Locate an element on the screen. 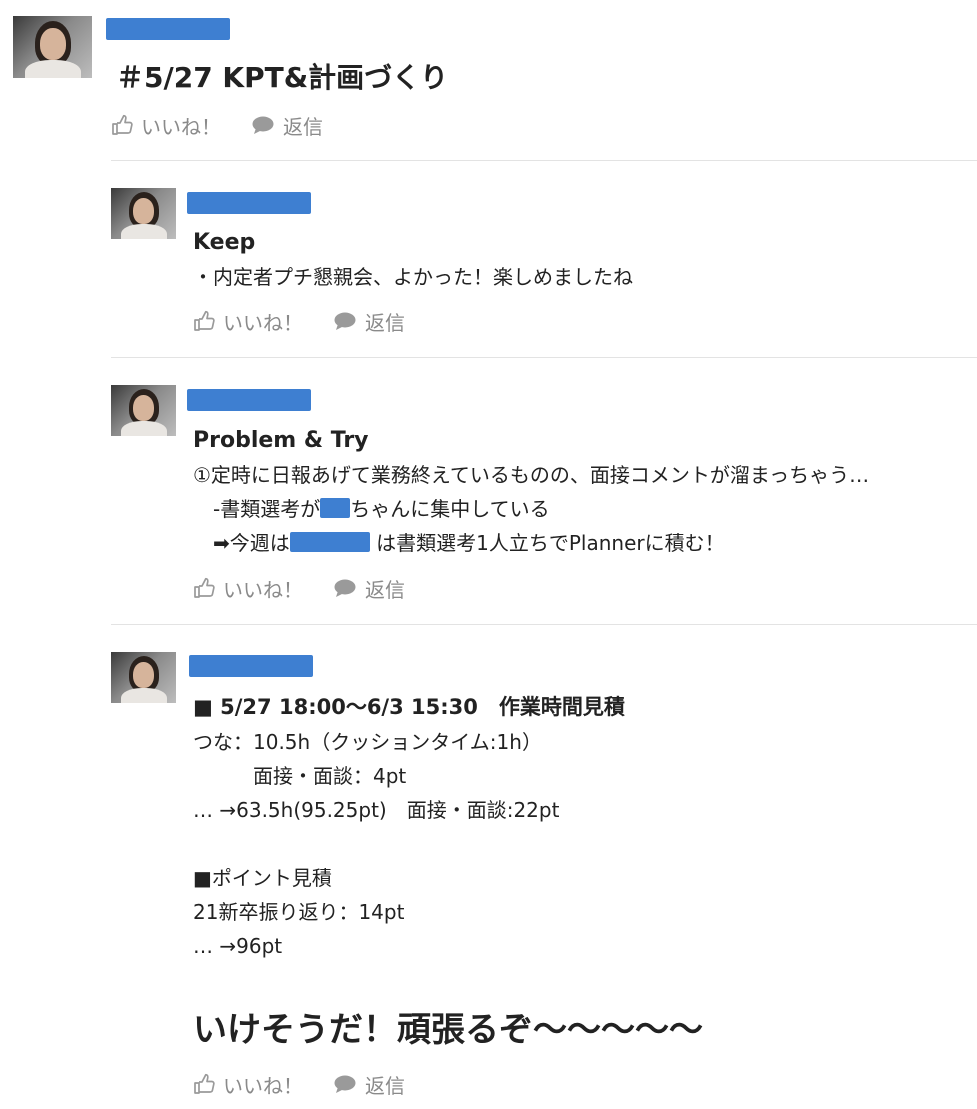 Image resolution: width=977 pixels, height=1109 pixels. reply-line: ・内定者プチ懇親会、よかった！楽しめましたね is located at coordinates (413, 277).